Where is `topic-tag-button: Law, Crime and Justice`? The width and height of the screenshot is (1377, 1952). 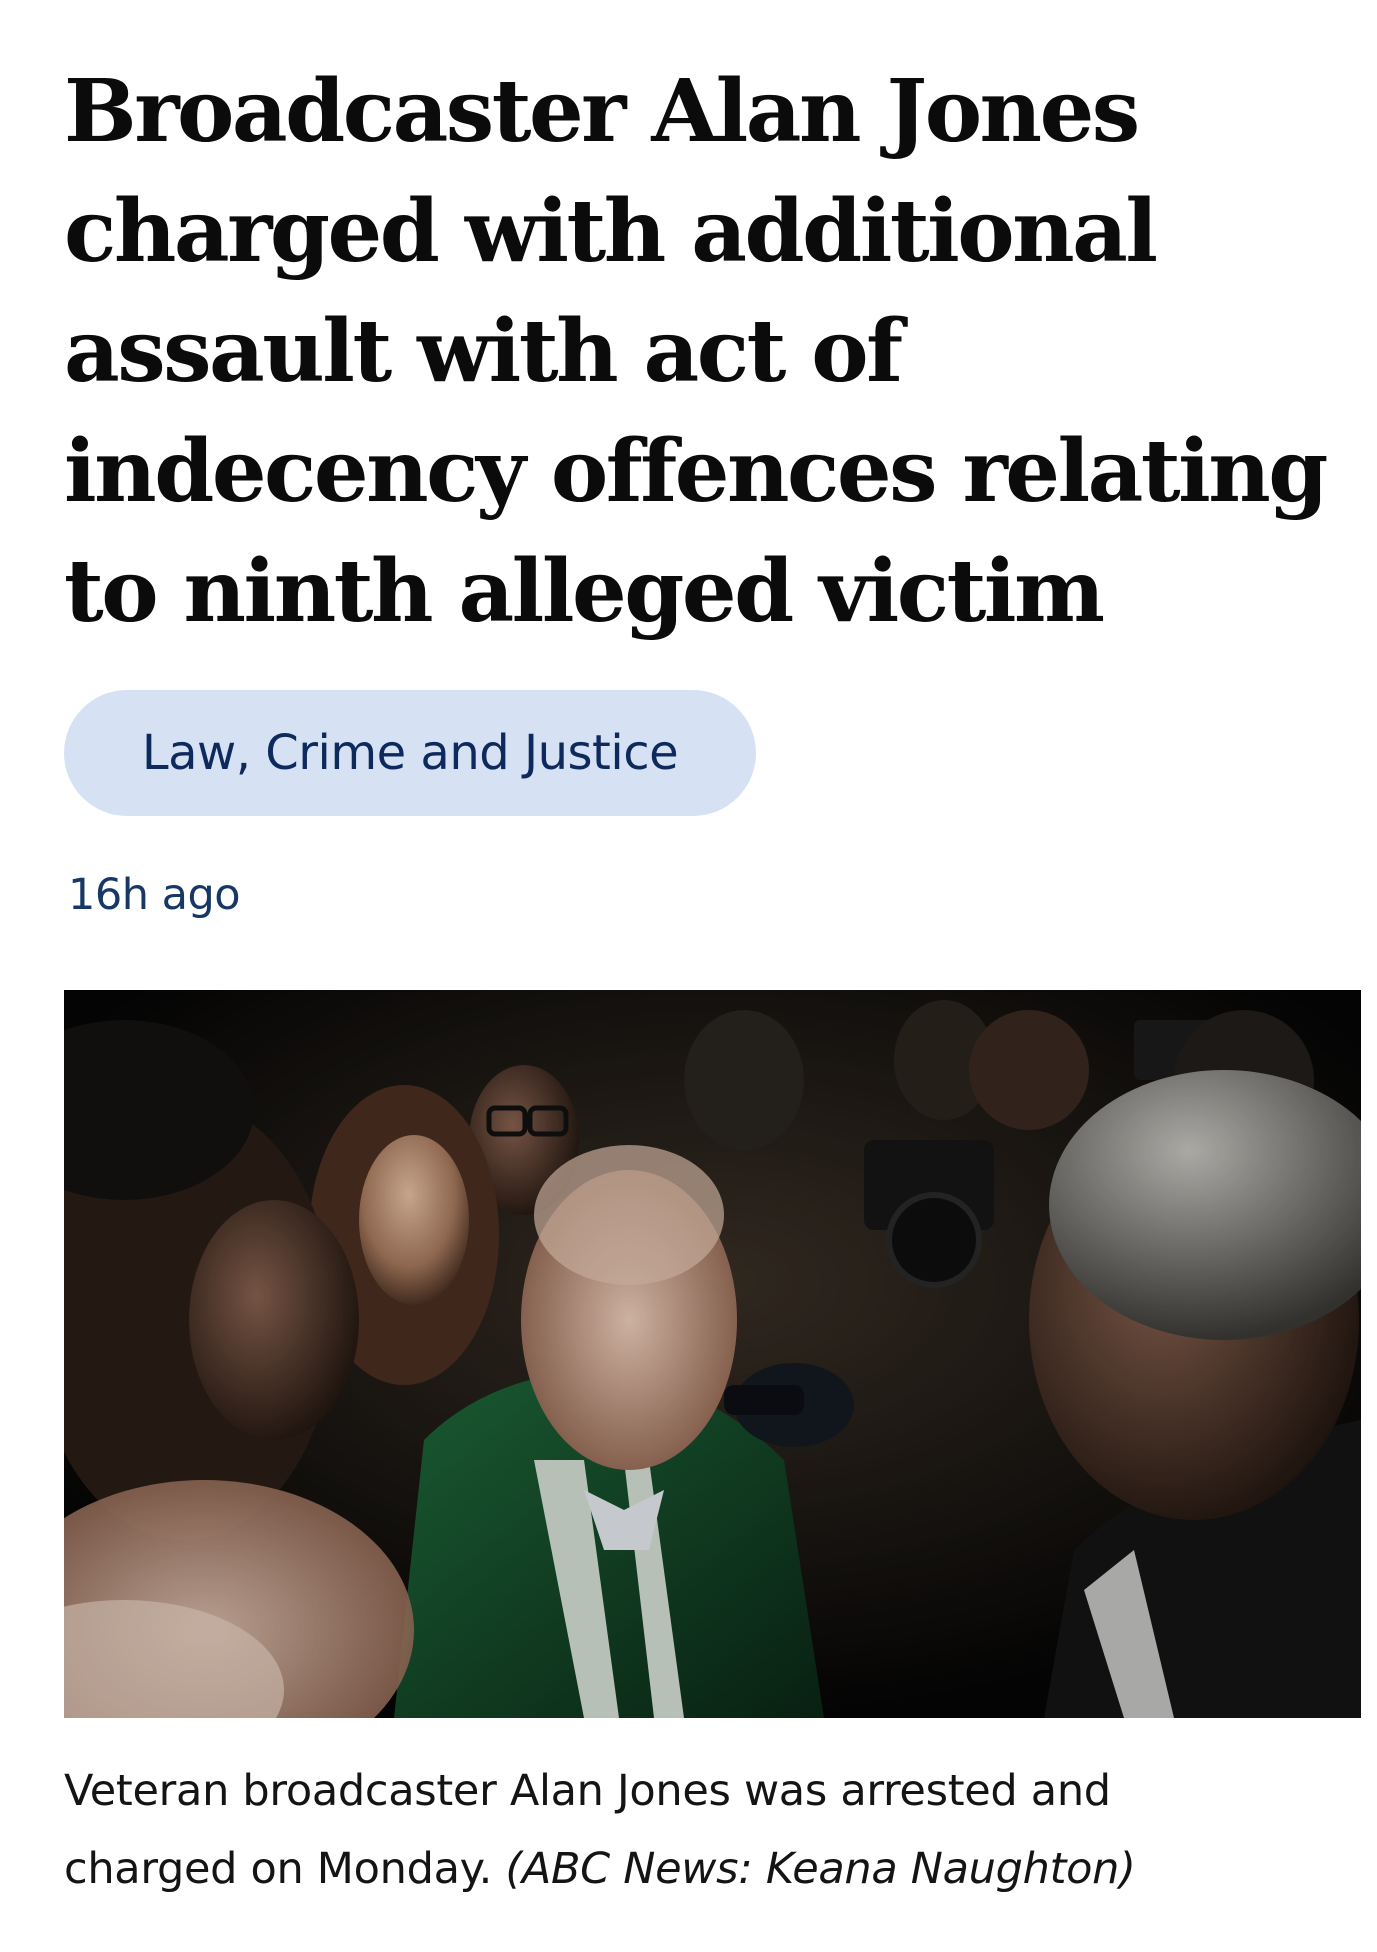
topic-tag-button: Law, Crime and Justice is located at coordinates (410, 753).